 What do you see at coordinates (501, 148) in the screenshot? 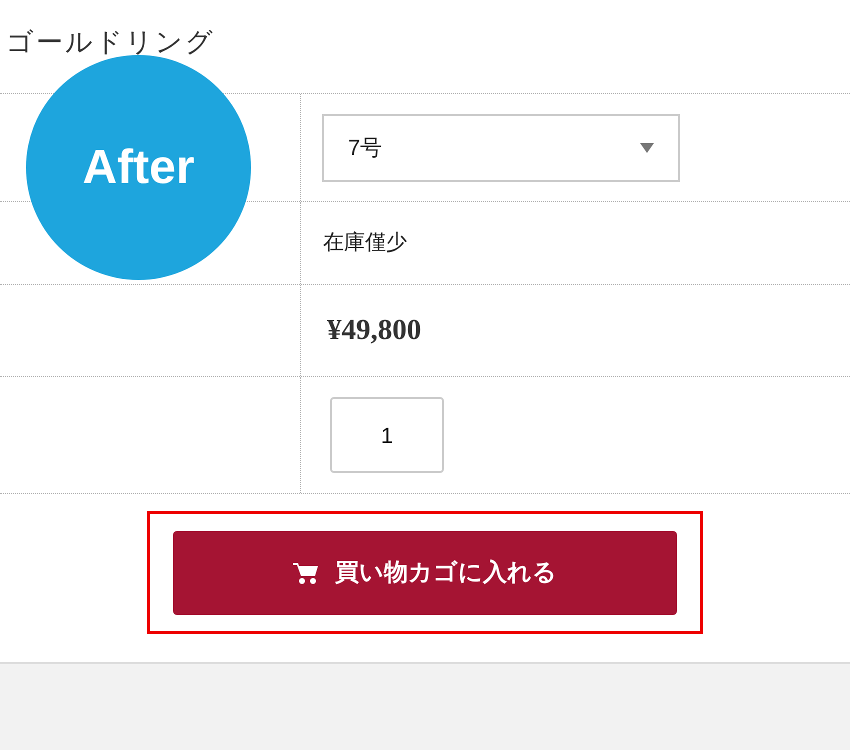
I see `size-select: 7号` at bounding box center [501, 148].